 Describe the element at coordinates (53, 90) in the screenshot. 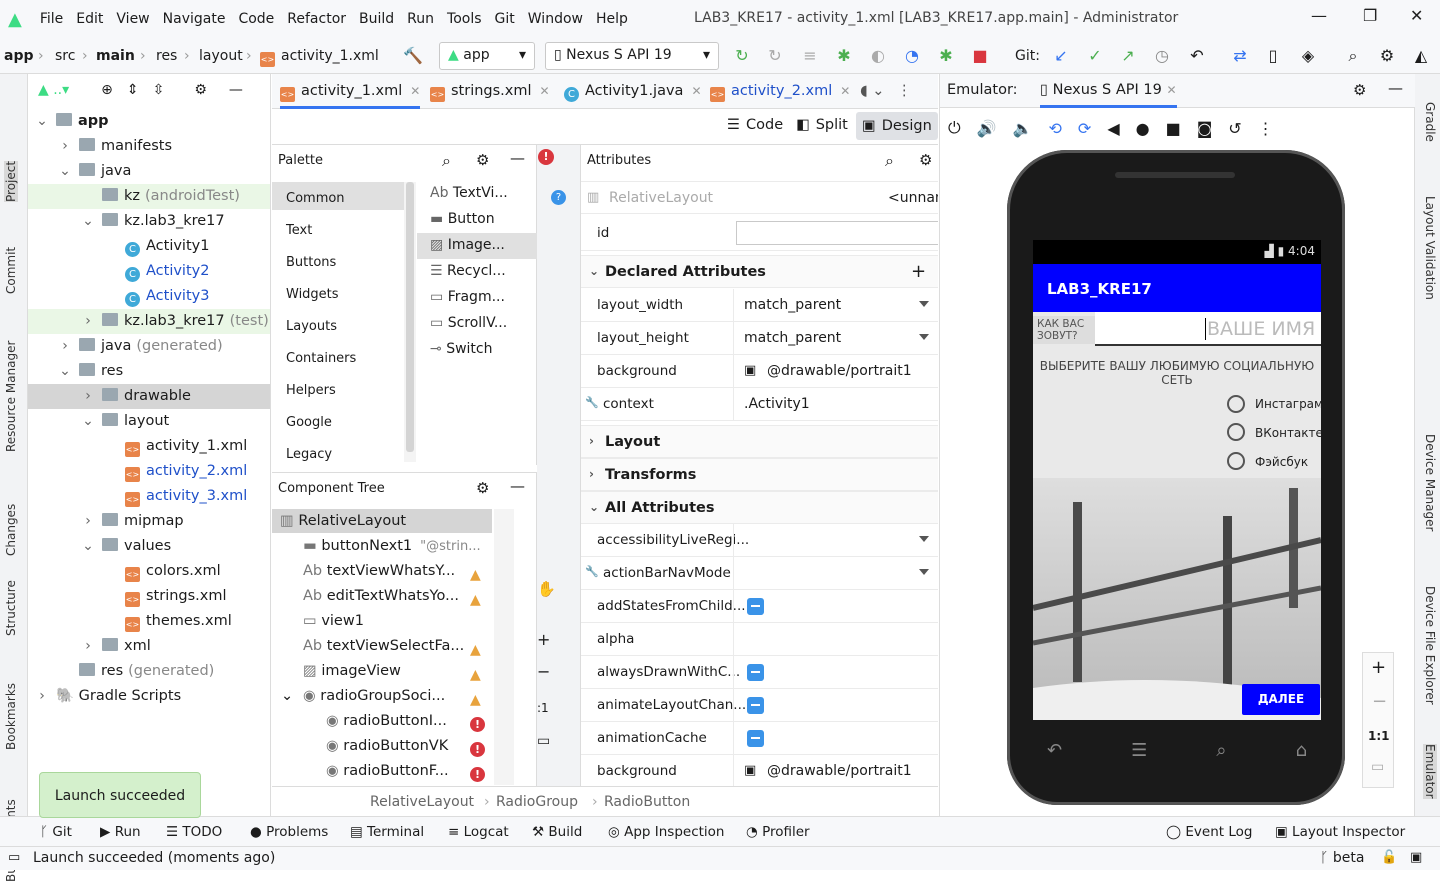

I see `android-view-icon: ▲ ..▾` at that location.